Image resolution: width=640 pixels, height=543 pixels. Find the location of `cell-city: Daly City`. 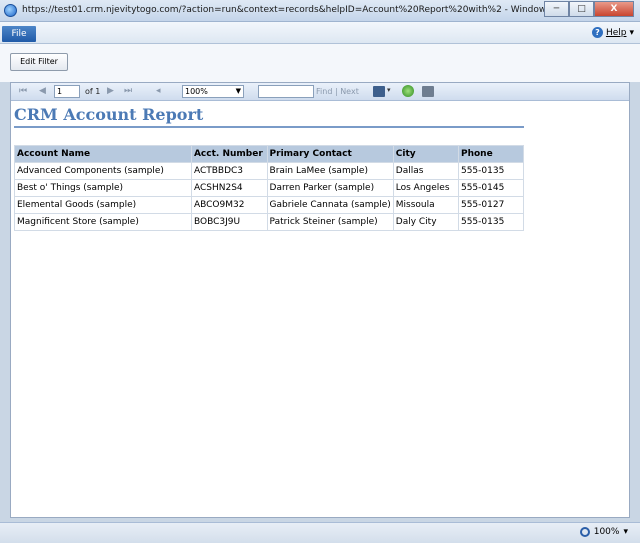

cell-city: Daly City is located at coordinates (425, 222).